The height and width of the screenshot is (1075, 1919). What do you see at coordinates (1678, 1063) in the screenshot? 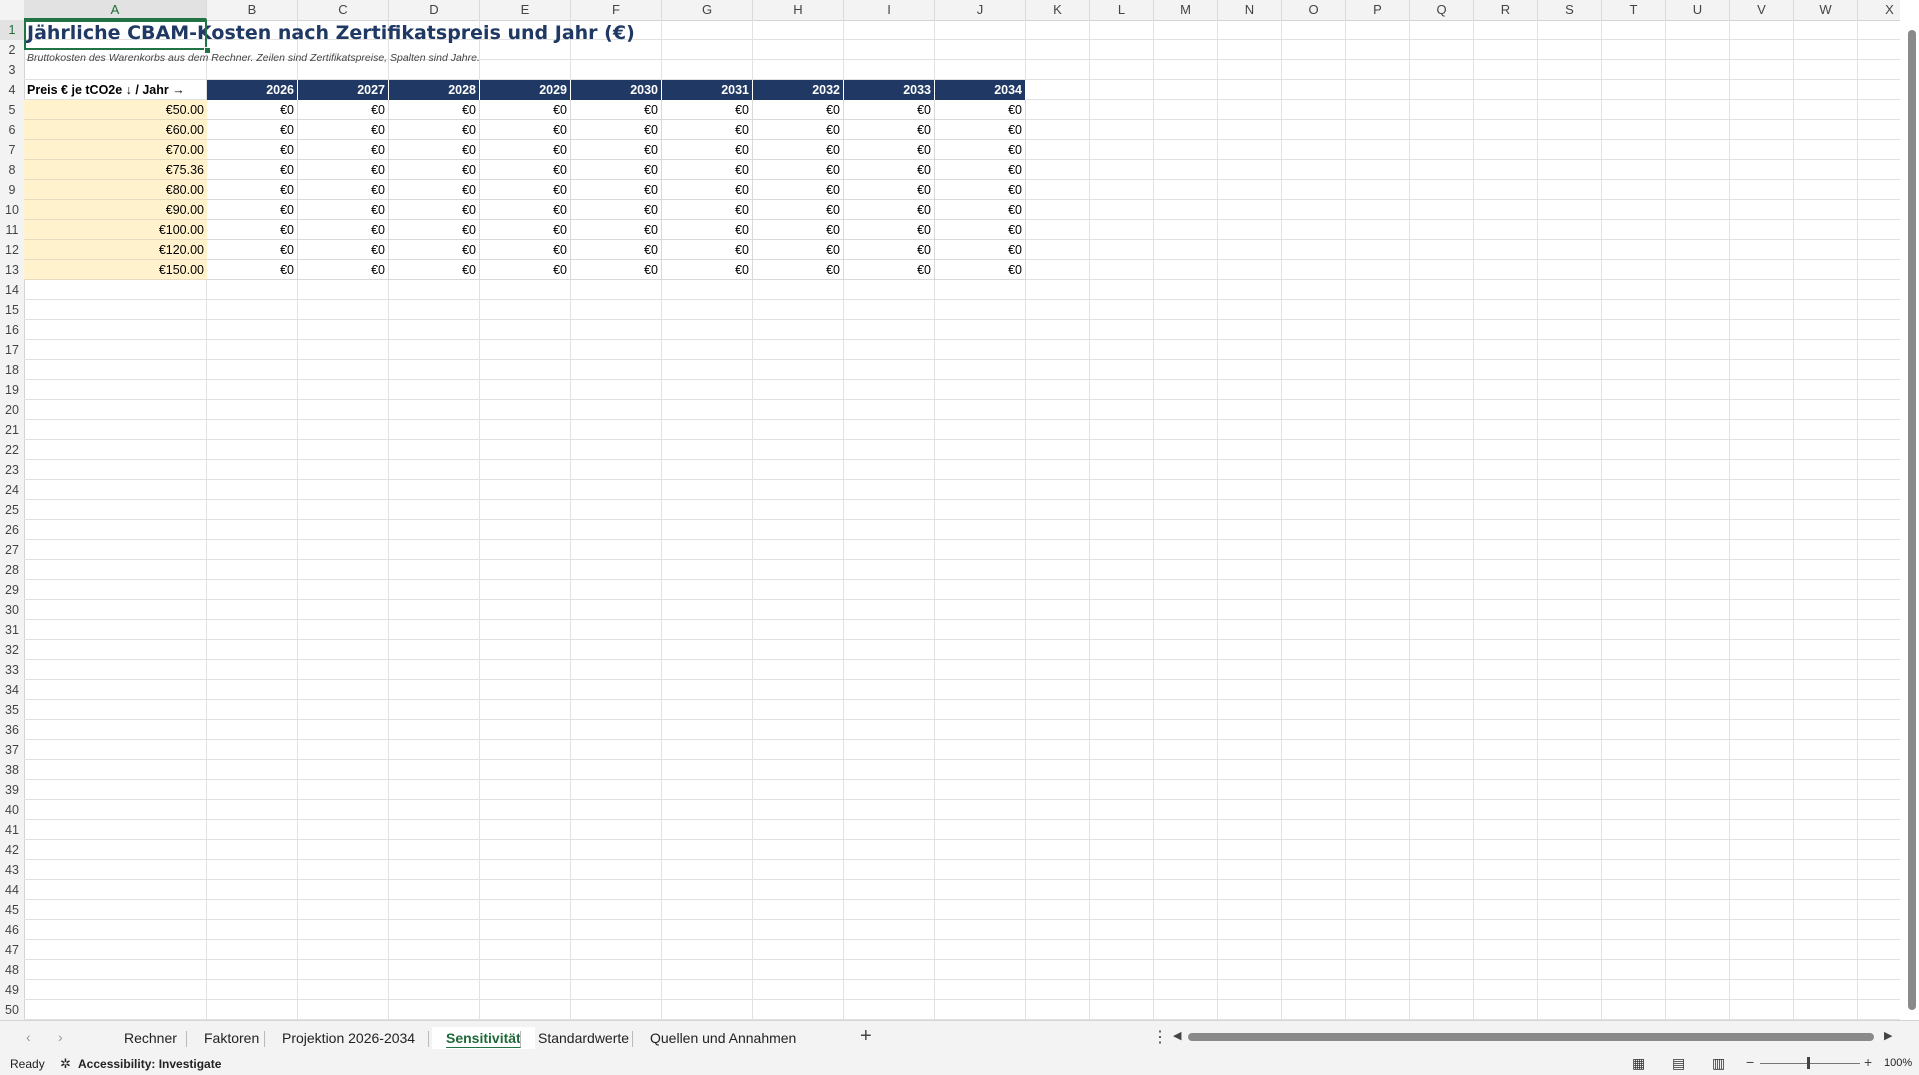
I see `page-layout-icon: ▤` at bounding box center [1678, 1063].